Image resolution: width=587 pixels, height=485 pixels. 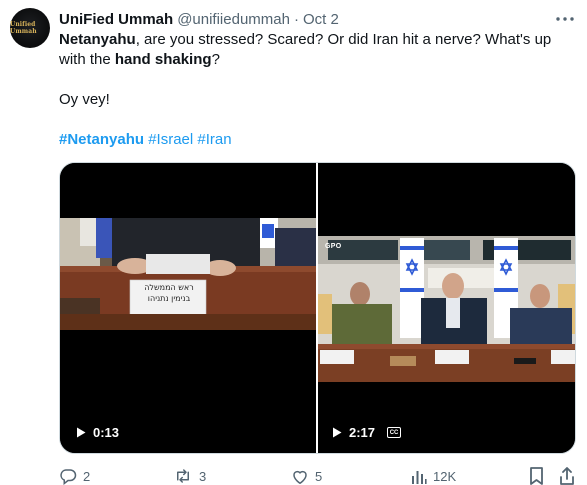 What do you see at coordinates (169, 293) in the screenshot?
I see `placard-text: ראש הממשלה בנימין נתניהו` at bounding box center [169, 293].